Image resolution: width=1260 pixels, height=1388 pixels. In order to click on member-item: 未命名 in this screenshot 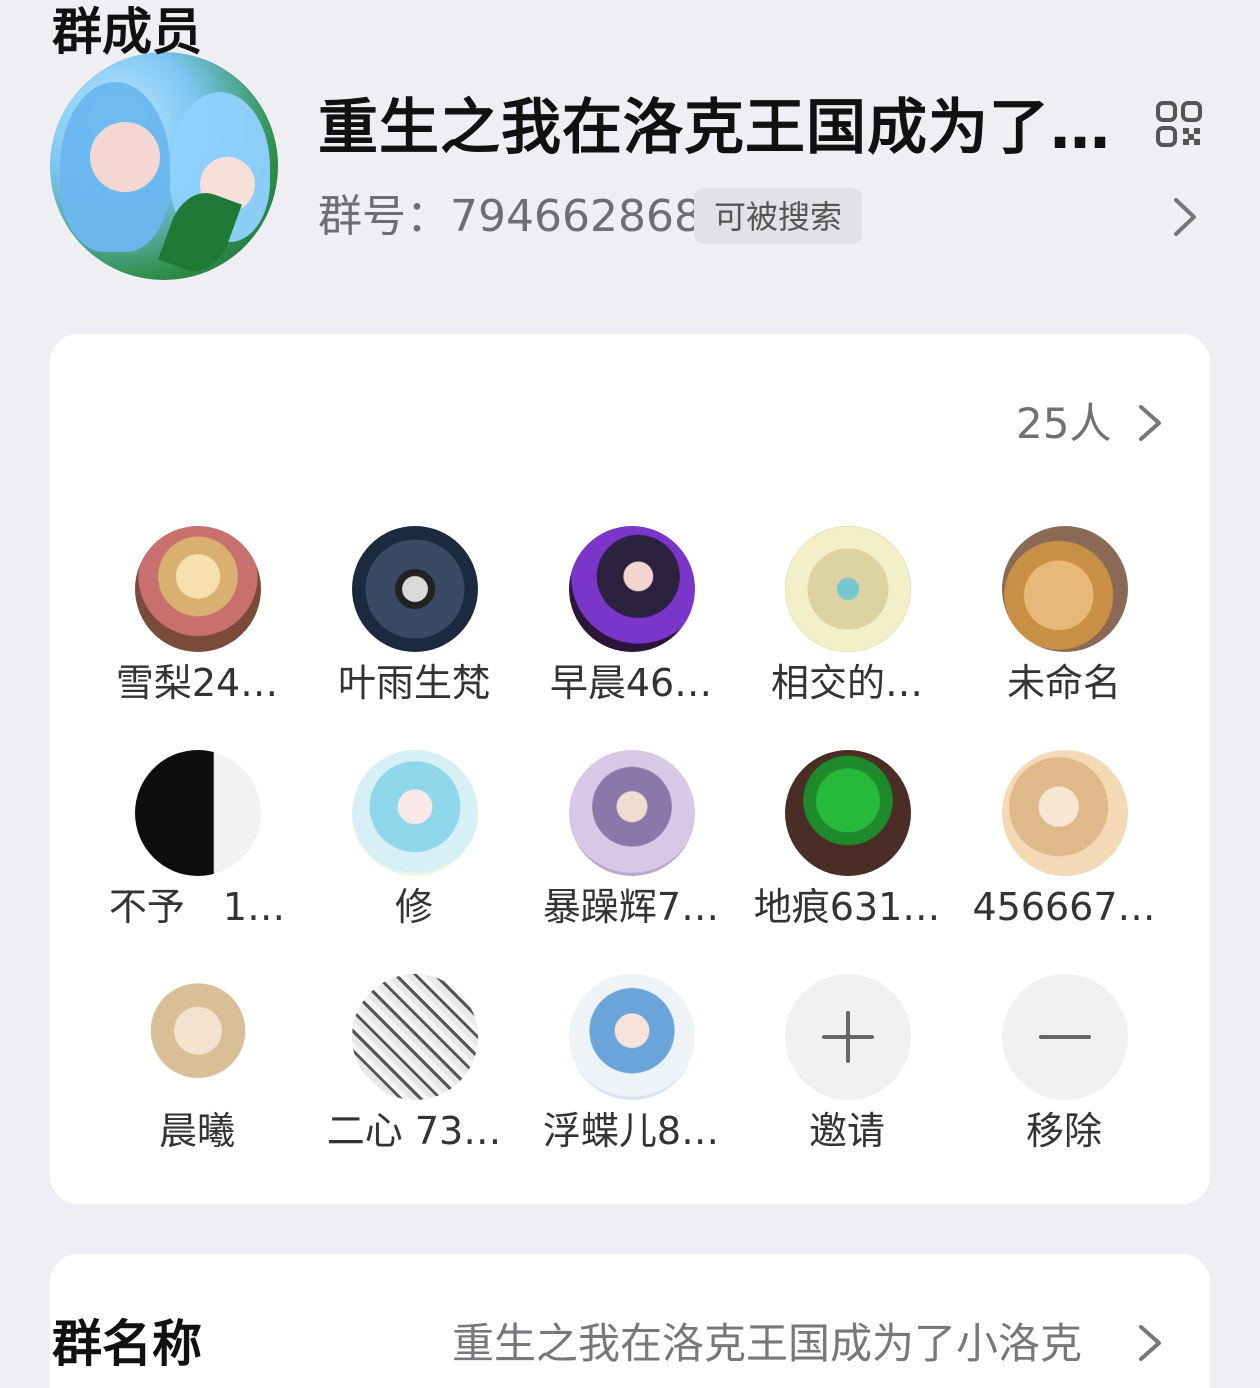, I will do `click(1064, 626)`.